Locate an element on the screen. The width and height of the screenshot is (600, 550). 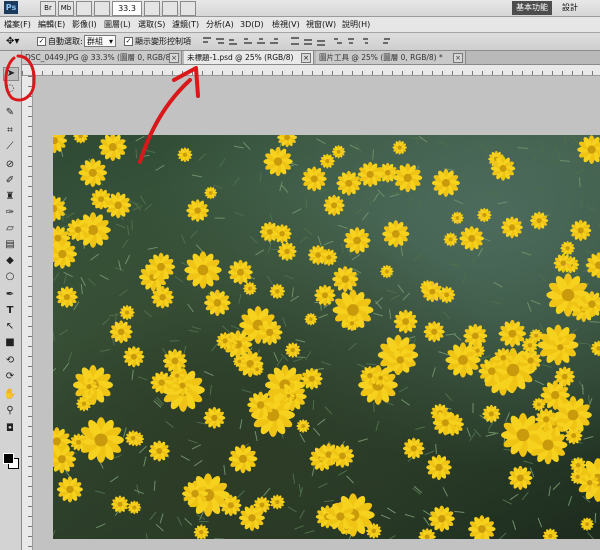
arrange-documents-button is located at coordinates (102, 8).